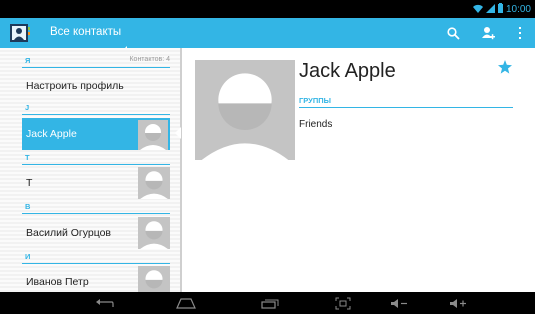 The width and height of the screenshot is (535, 314). Describe the element at coordinates (267, 9) in the screenshot. I see `status-bar: 10:00` at that location.